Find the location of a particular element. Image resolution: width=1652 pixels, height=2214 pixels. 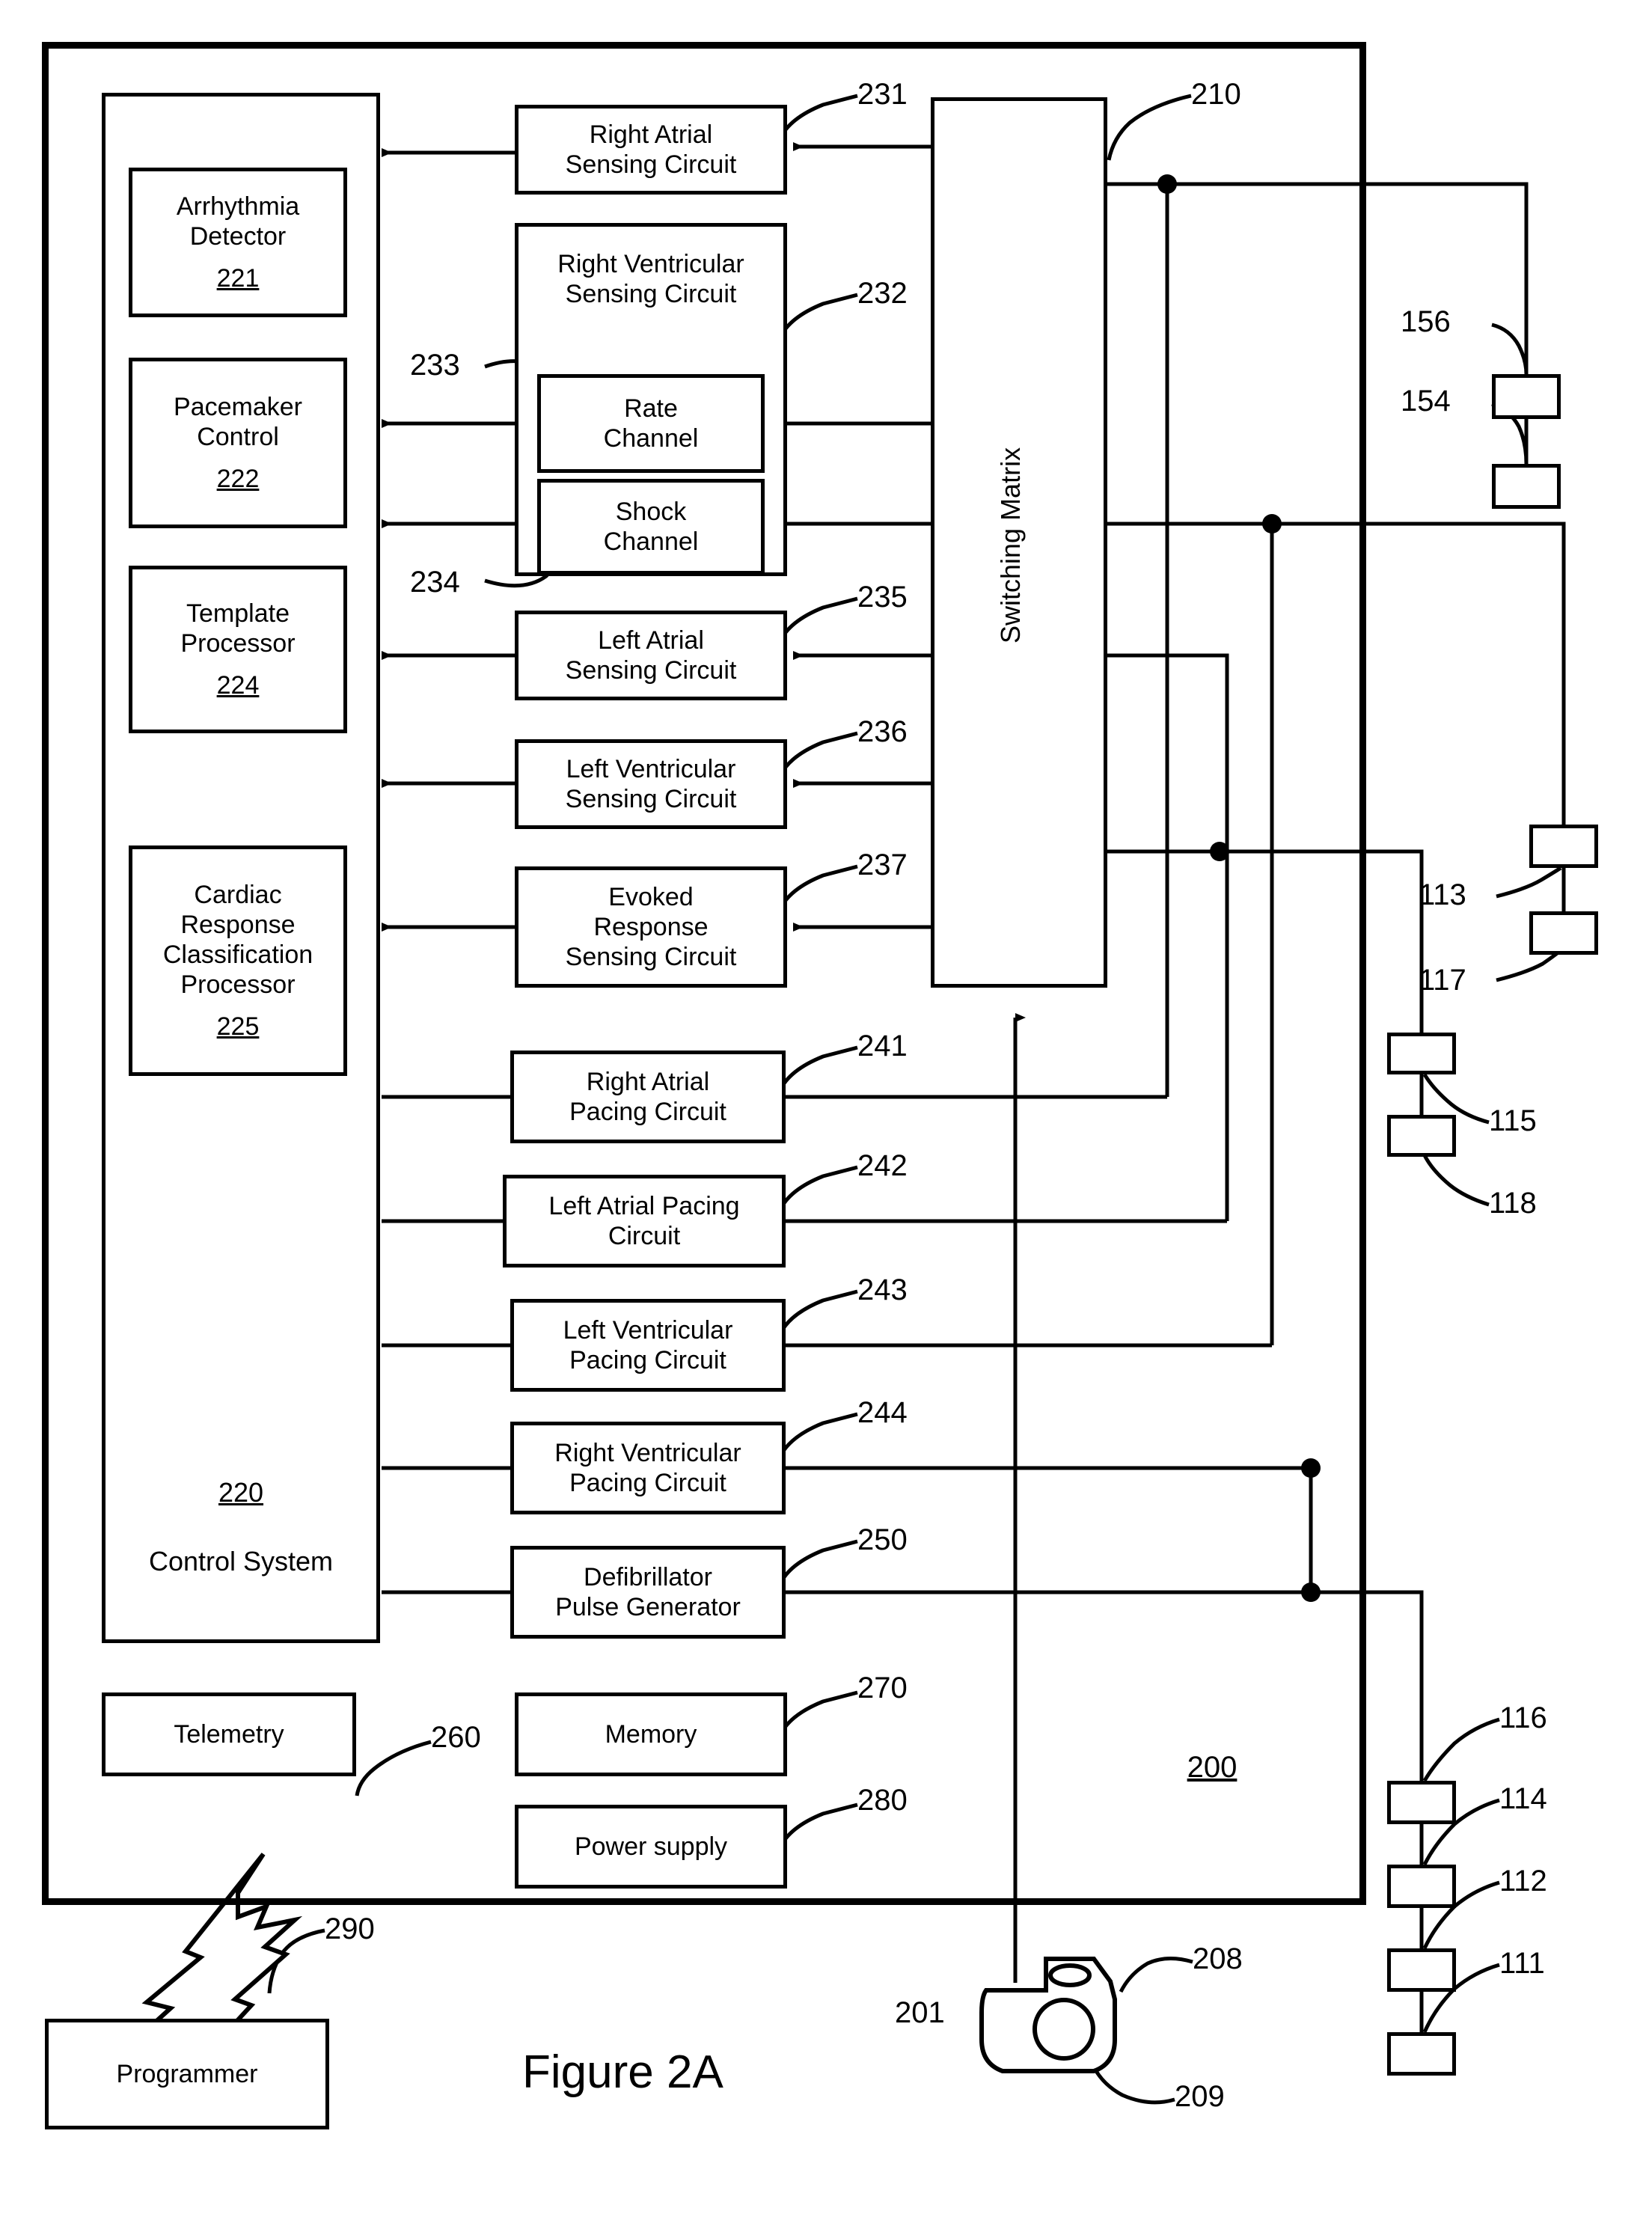

rate-channel-line2: Channel is located at coordinates (651, 438).